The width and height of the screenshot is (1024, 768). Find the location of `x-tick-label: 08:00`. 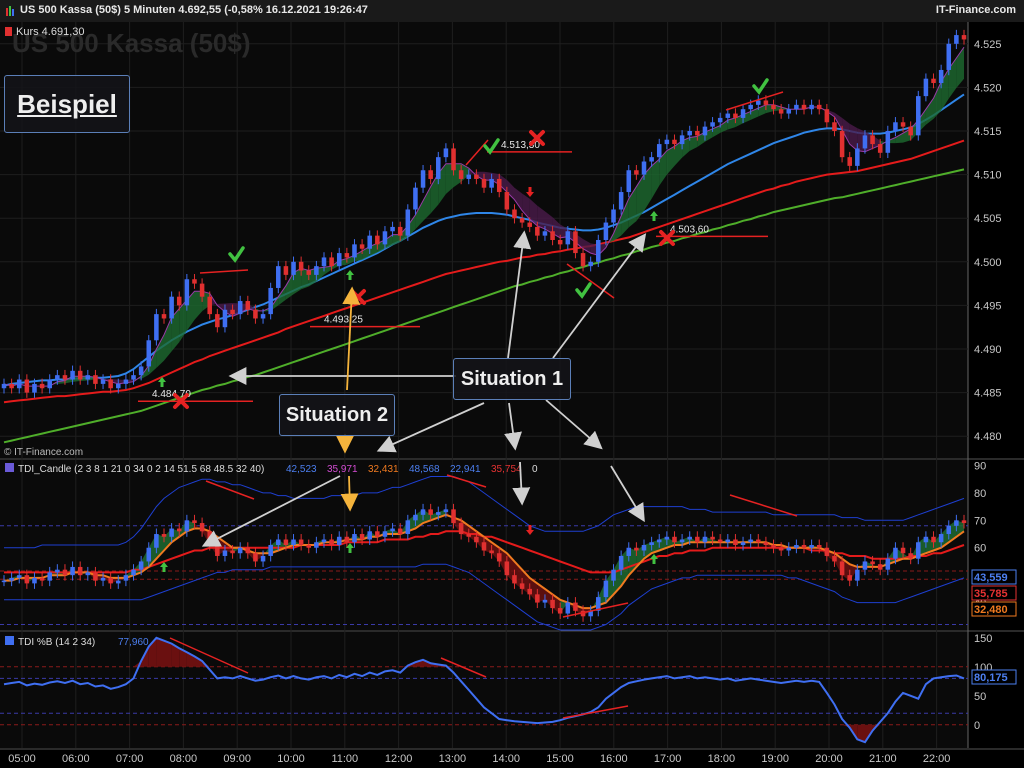

x-tick-label: 08:00 is located at coordinates (184, 759).